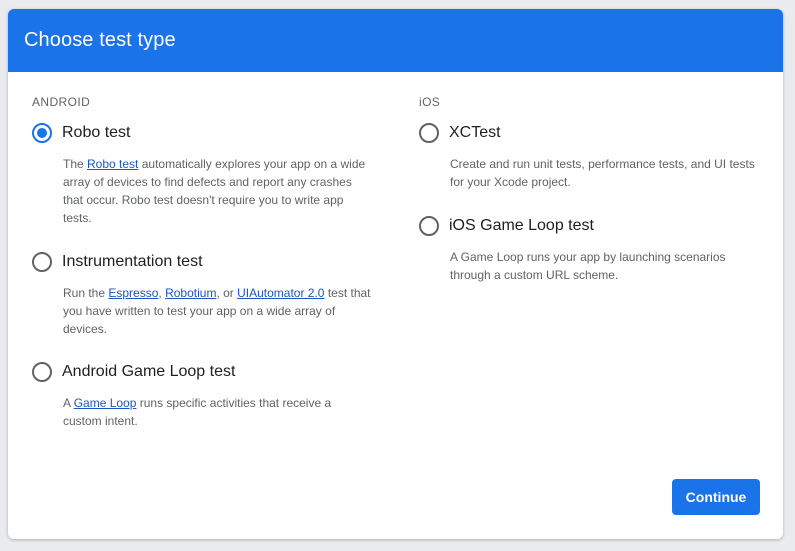 The height and width of the screenshot is (551, 795). Describe the element at coordinates (42, 262) in the screenshot. I see `instrumentation-test-radio` at that location.